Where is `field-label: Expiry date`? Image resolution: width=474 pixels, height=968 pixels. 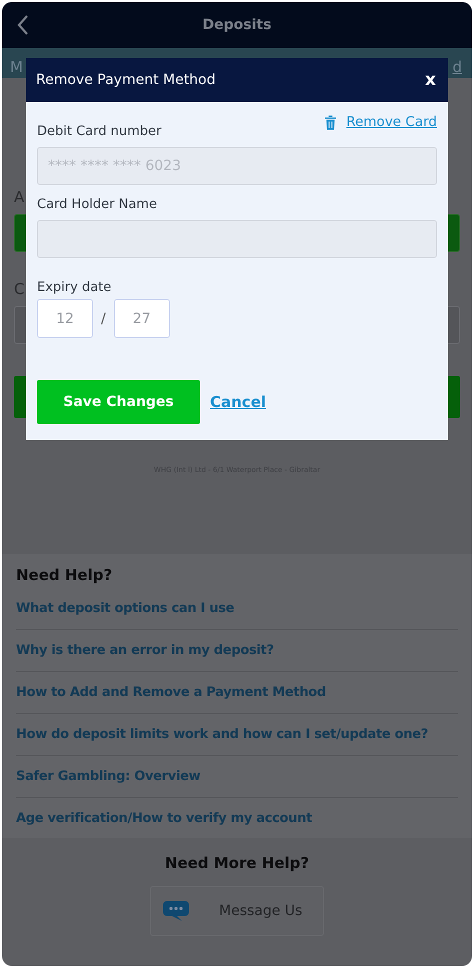
field-label: Expiry date is located at coordinates (74, 287).